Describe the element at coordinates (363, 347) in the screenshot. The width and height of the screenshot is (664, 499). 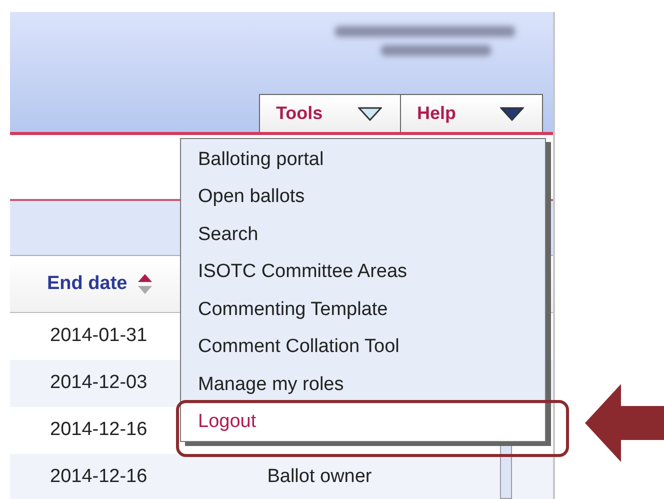
I see `menu-item: Comment Collation Tool` at that location.